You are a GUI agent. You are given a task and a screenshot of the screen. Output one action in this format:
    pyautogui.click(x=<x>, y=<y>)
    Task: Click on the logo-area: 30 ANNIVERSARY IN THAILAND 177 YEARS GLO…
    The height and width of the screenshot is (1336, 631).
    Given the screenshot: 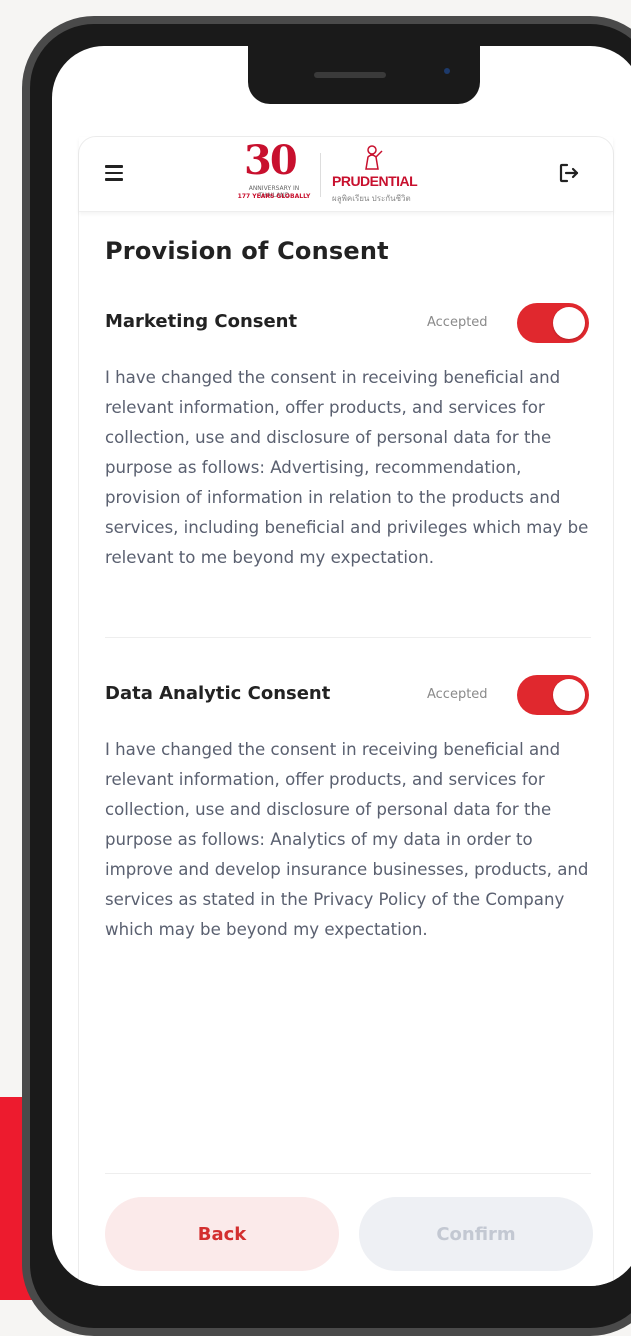 What is the action you would take?
    pyautogui.click(x=349, y=171)
    